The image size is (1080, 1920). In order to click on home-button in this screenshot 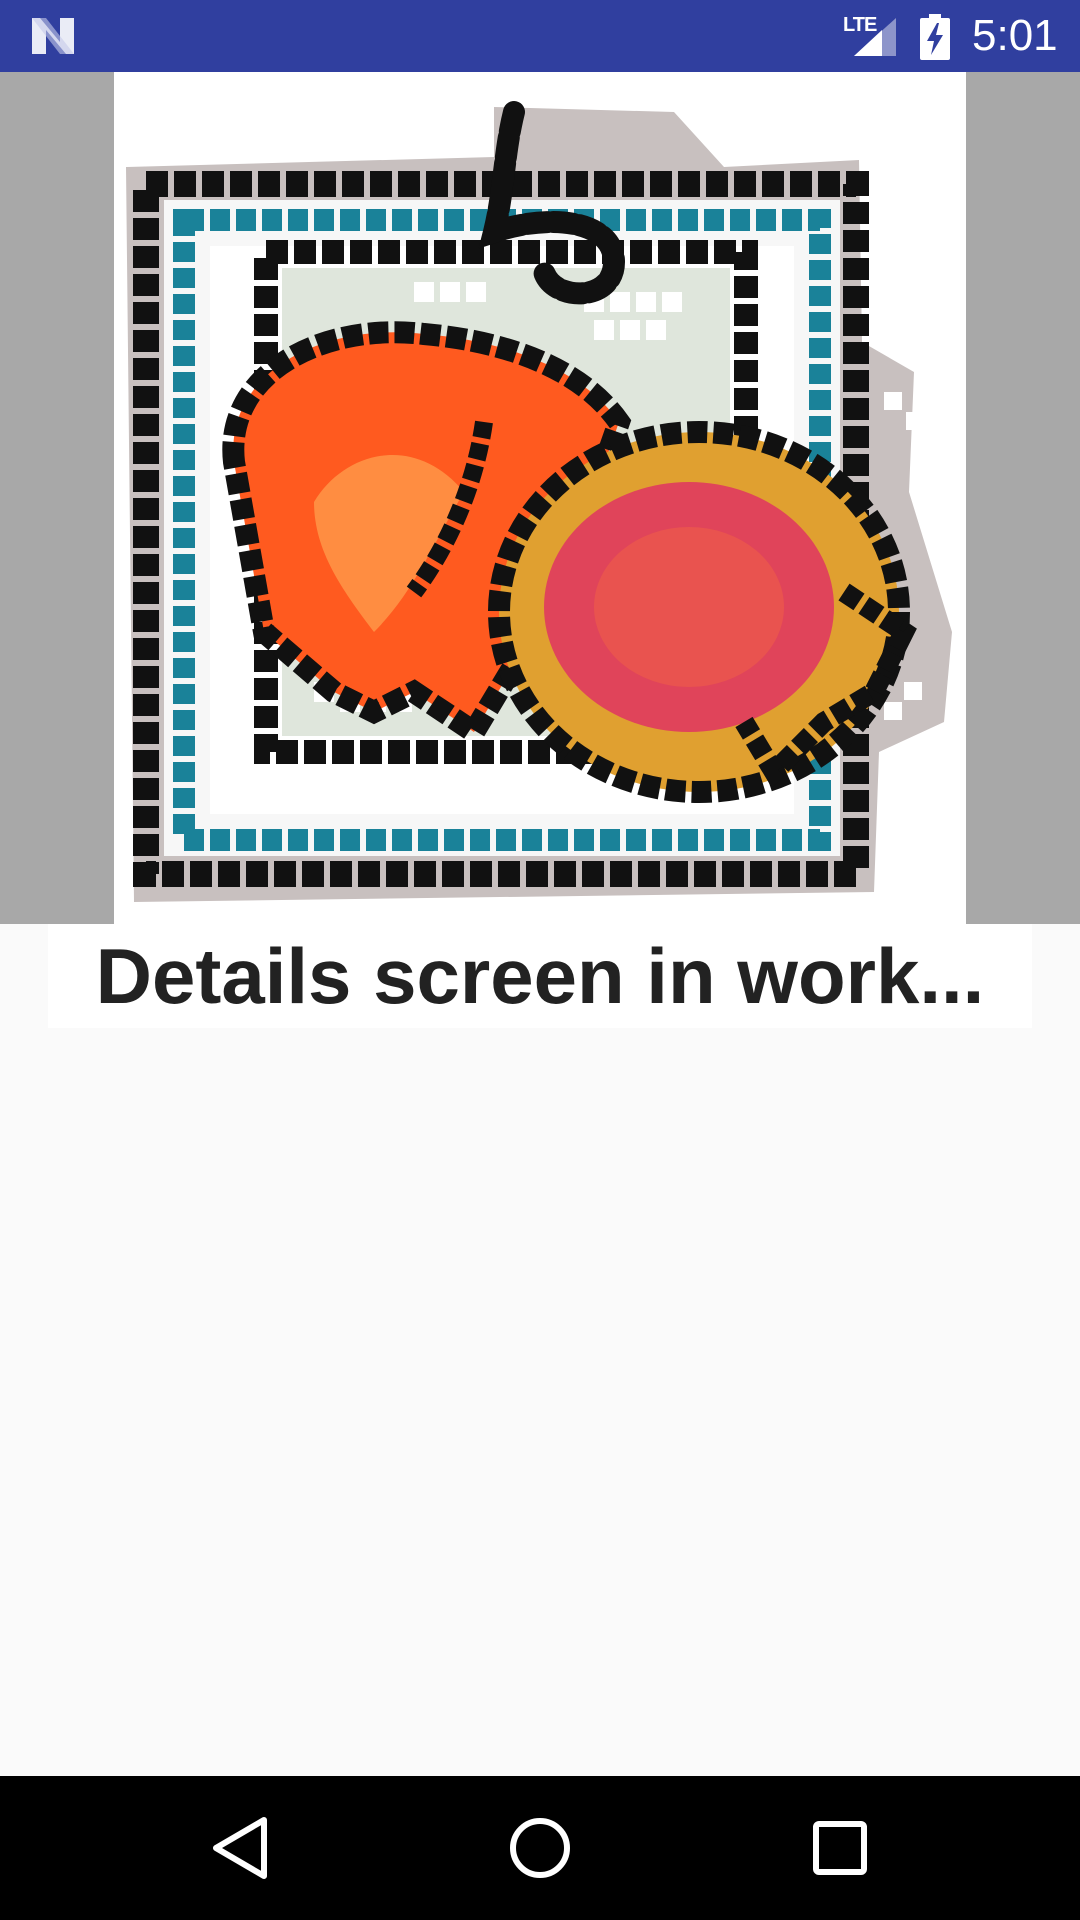, I will do `click(540, 1848)`.